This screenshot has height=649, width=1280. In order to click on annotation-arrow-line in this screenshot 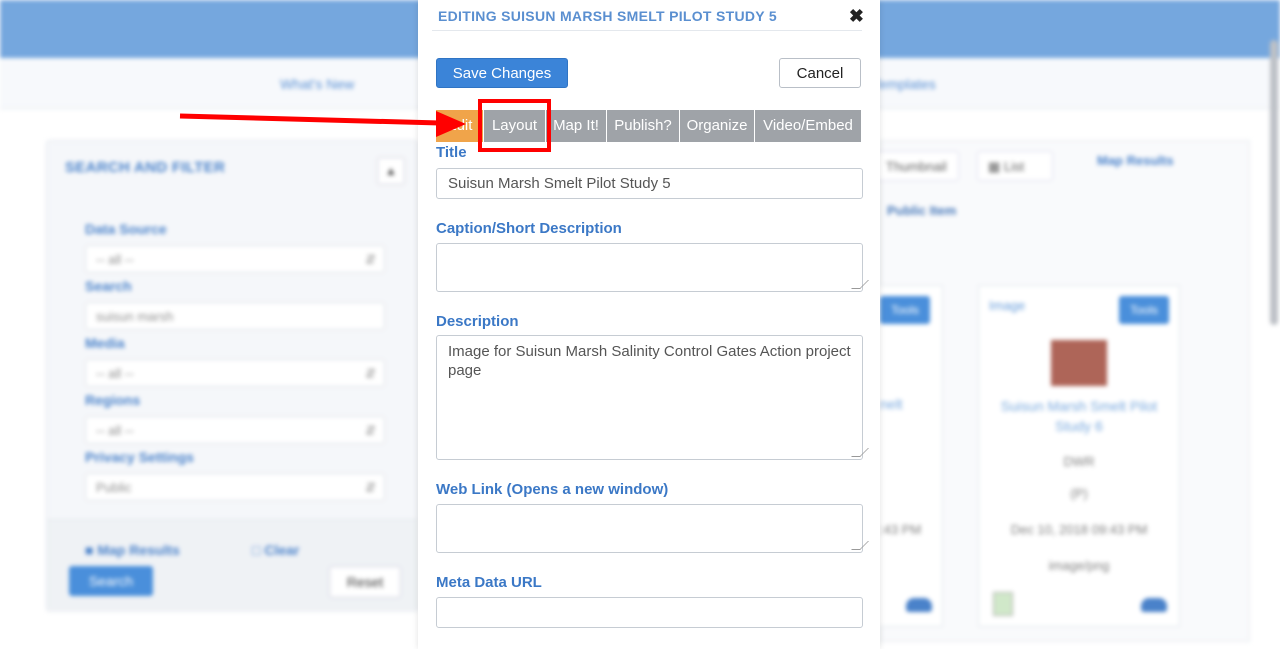, I will do `click(310, 119)`.